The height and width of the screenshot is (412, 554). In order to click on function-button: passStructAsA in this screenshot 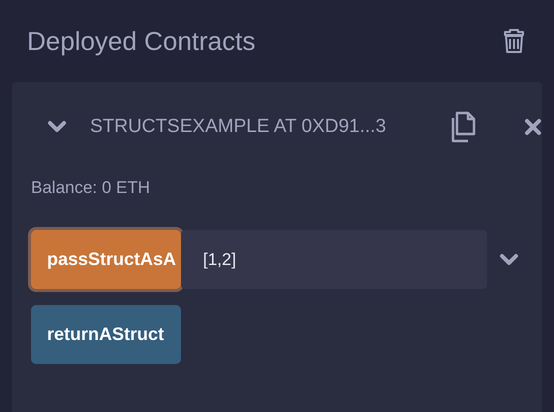, I will do `click(106, 259)`.